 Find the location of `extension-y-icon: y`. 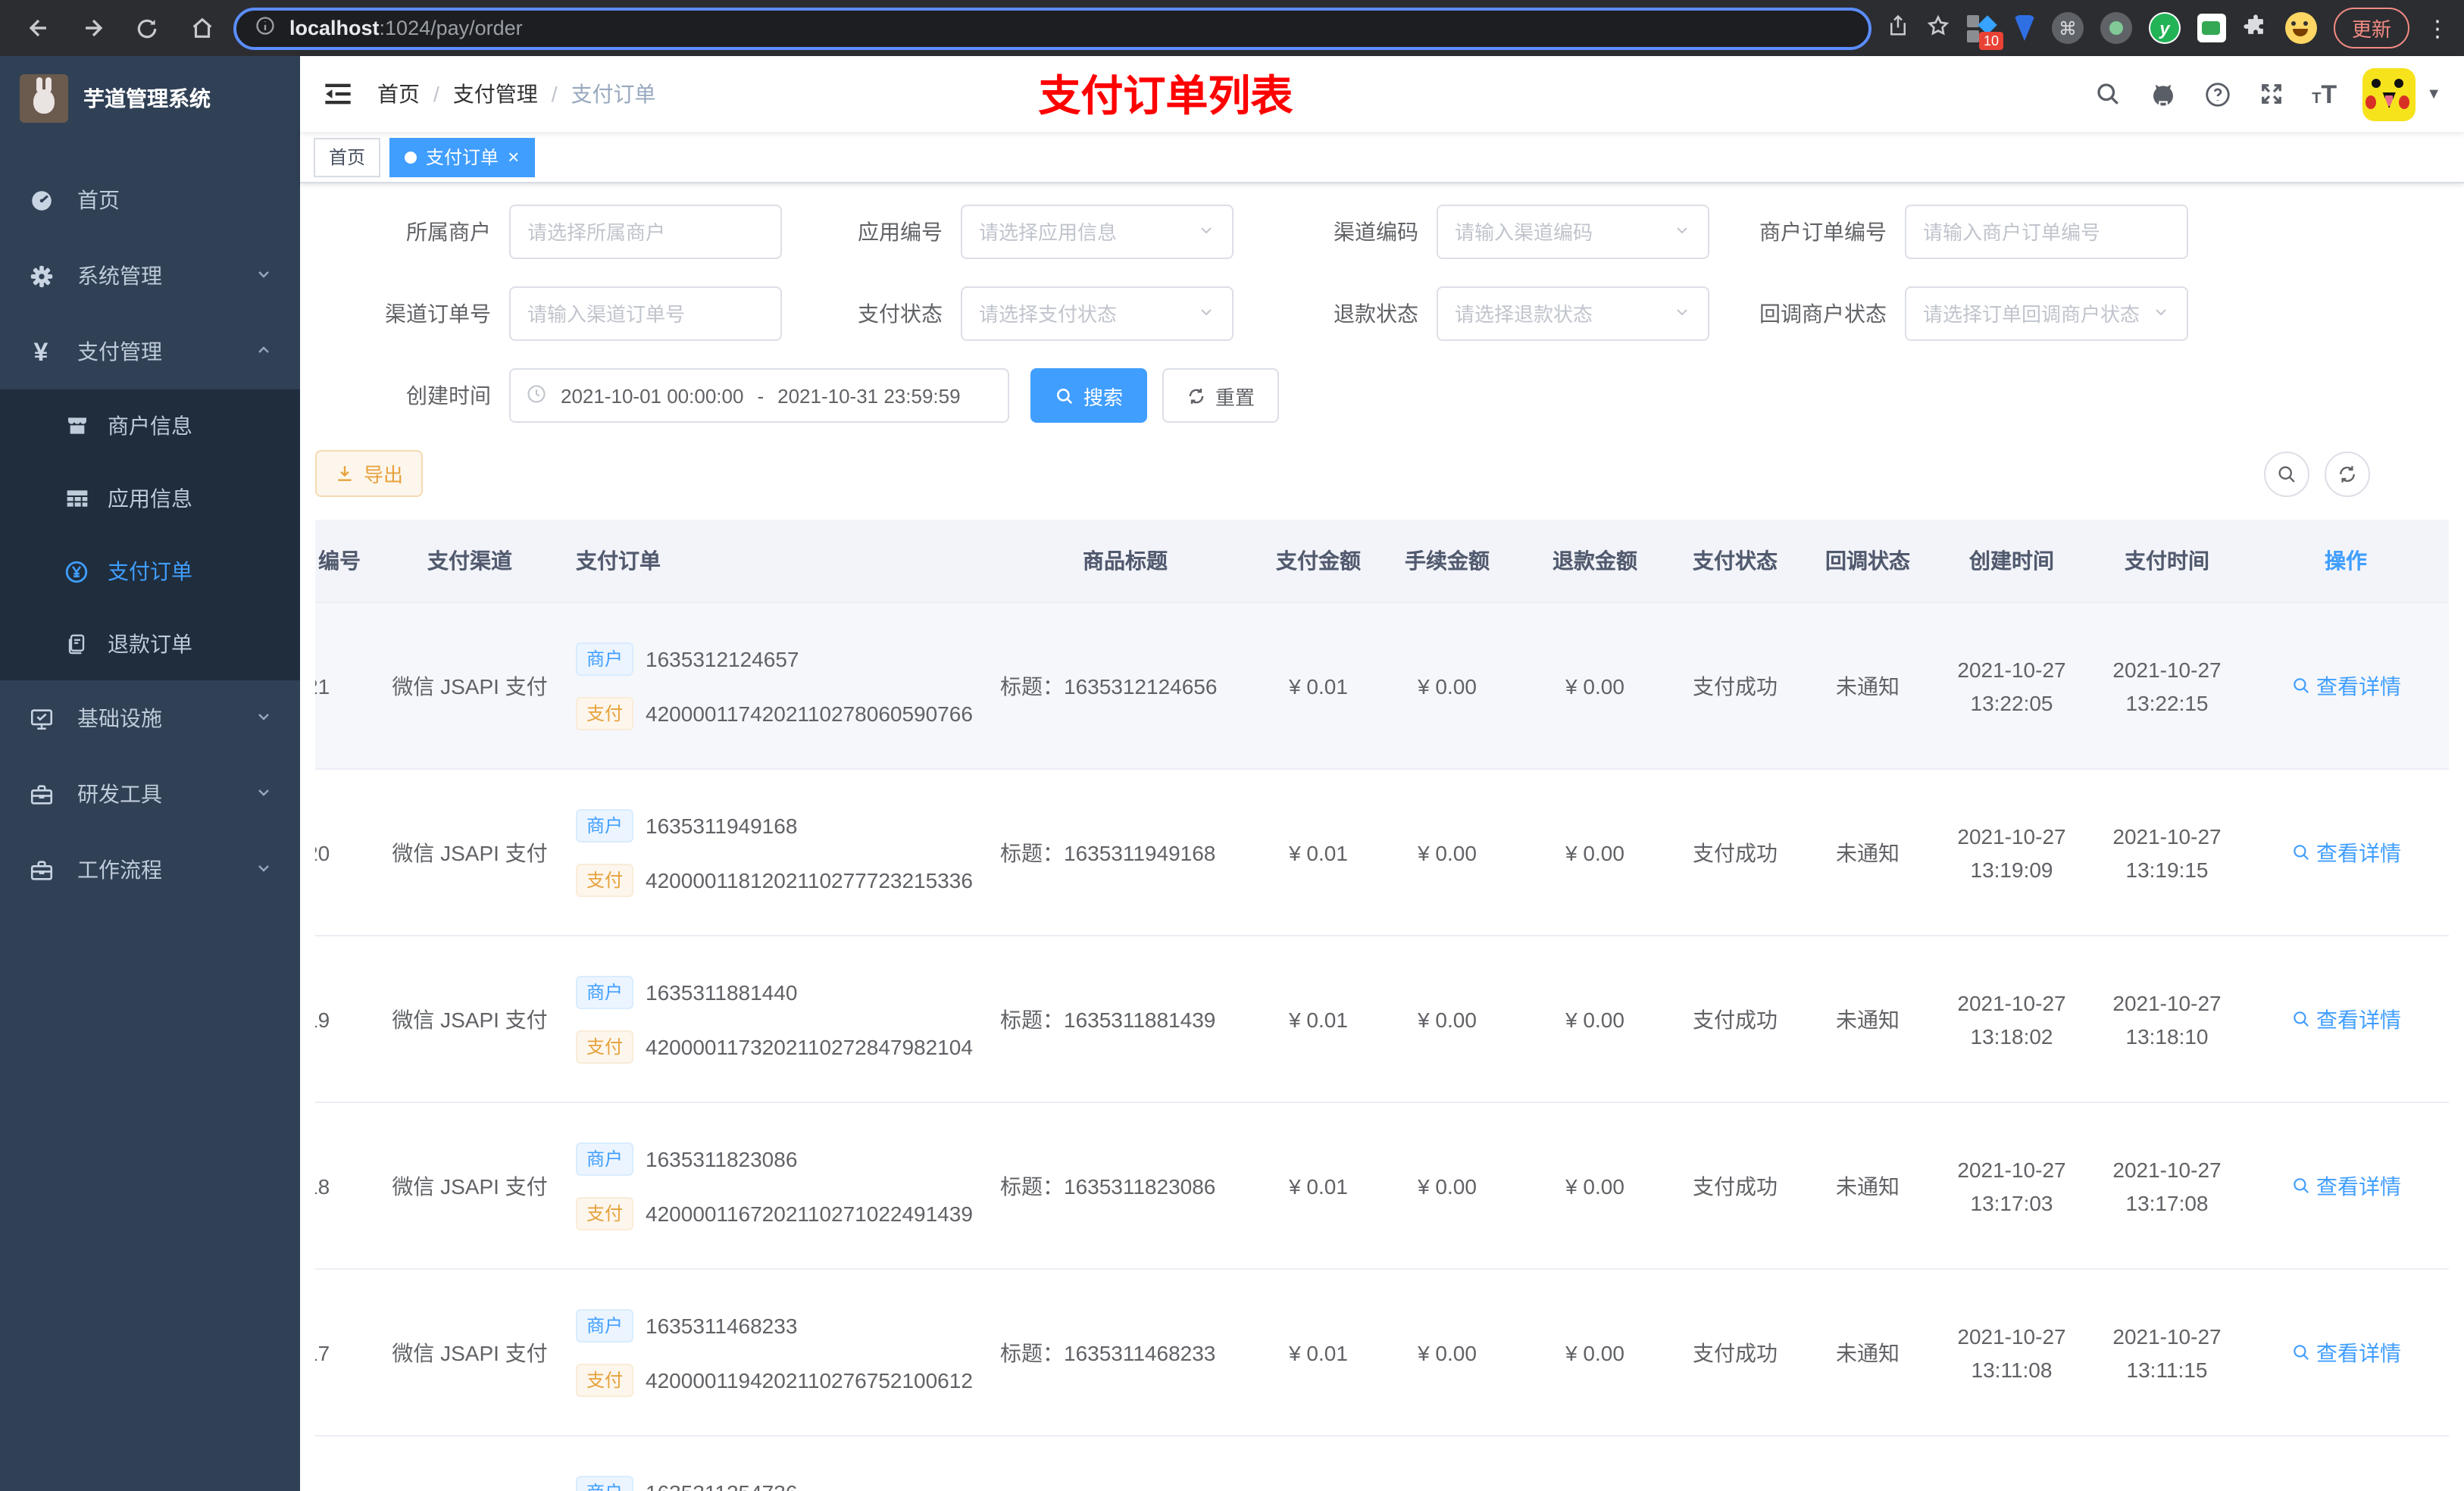

extension-y-icon: y is located at coordinates (2164, 28).